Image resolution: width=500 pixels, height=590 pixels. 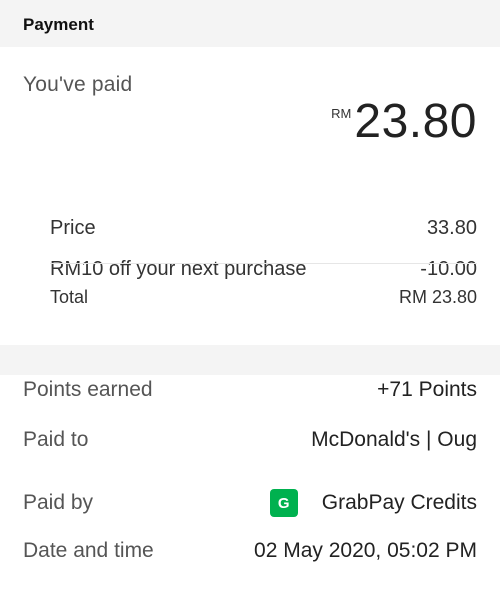 What do you see at coordinates (73, 228) in the screenshot?
I see `price-label: Price` at bounding box center [73, 228].